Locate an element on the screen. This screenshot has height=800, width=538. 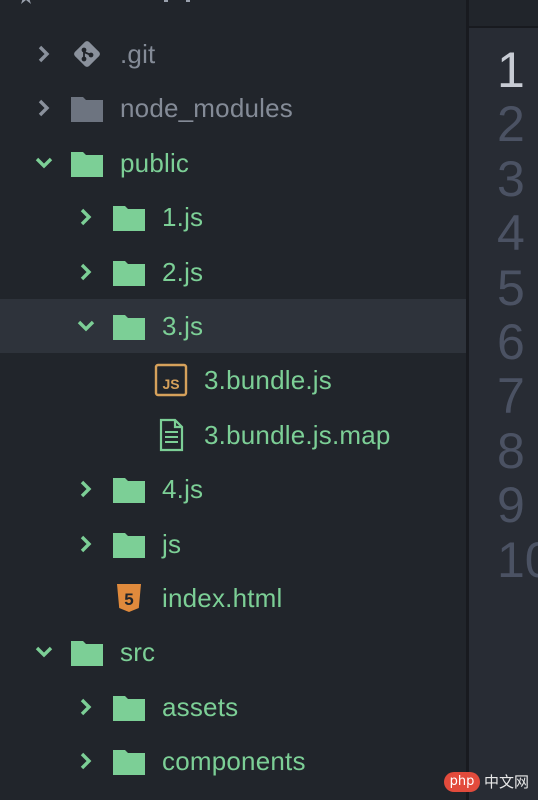
tree-row: .git is located at coordinates (233, 54).